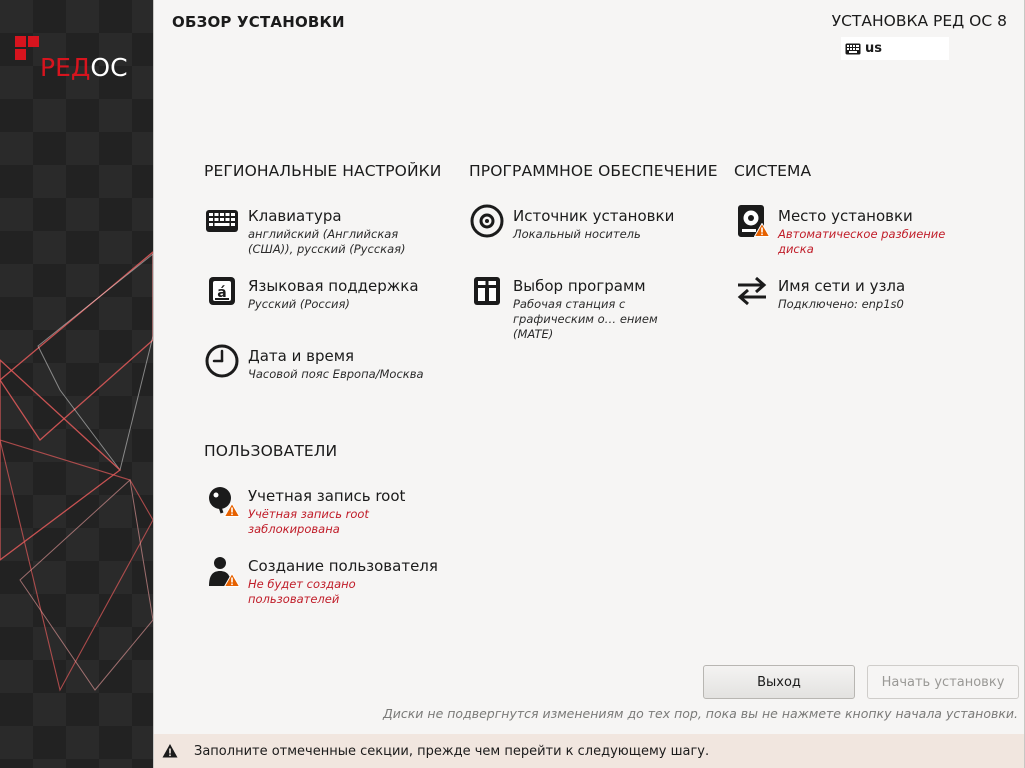  I want to click on spoke-source-status: Локальный носитель, so click(577, 234).